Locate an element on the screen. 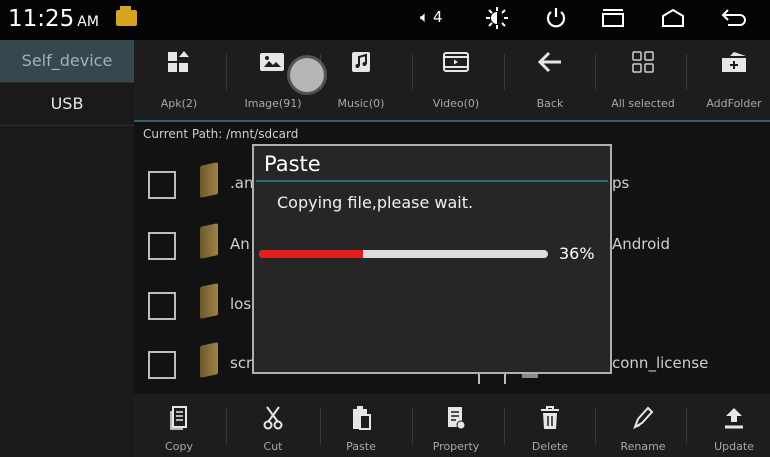 The image size is (770, 457). status-bar: 11:25 AM 🔈︎ 4 is located at coordinates (385, 20).